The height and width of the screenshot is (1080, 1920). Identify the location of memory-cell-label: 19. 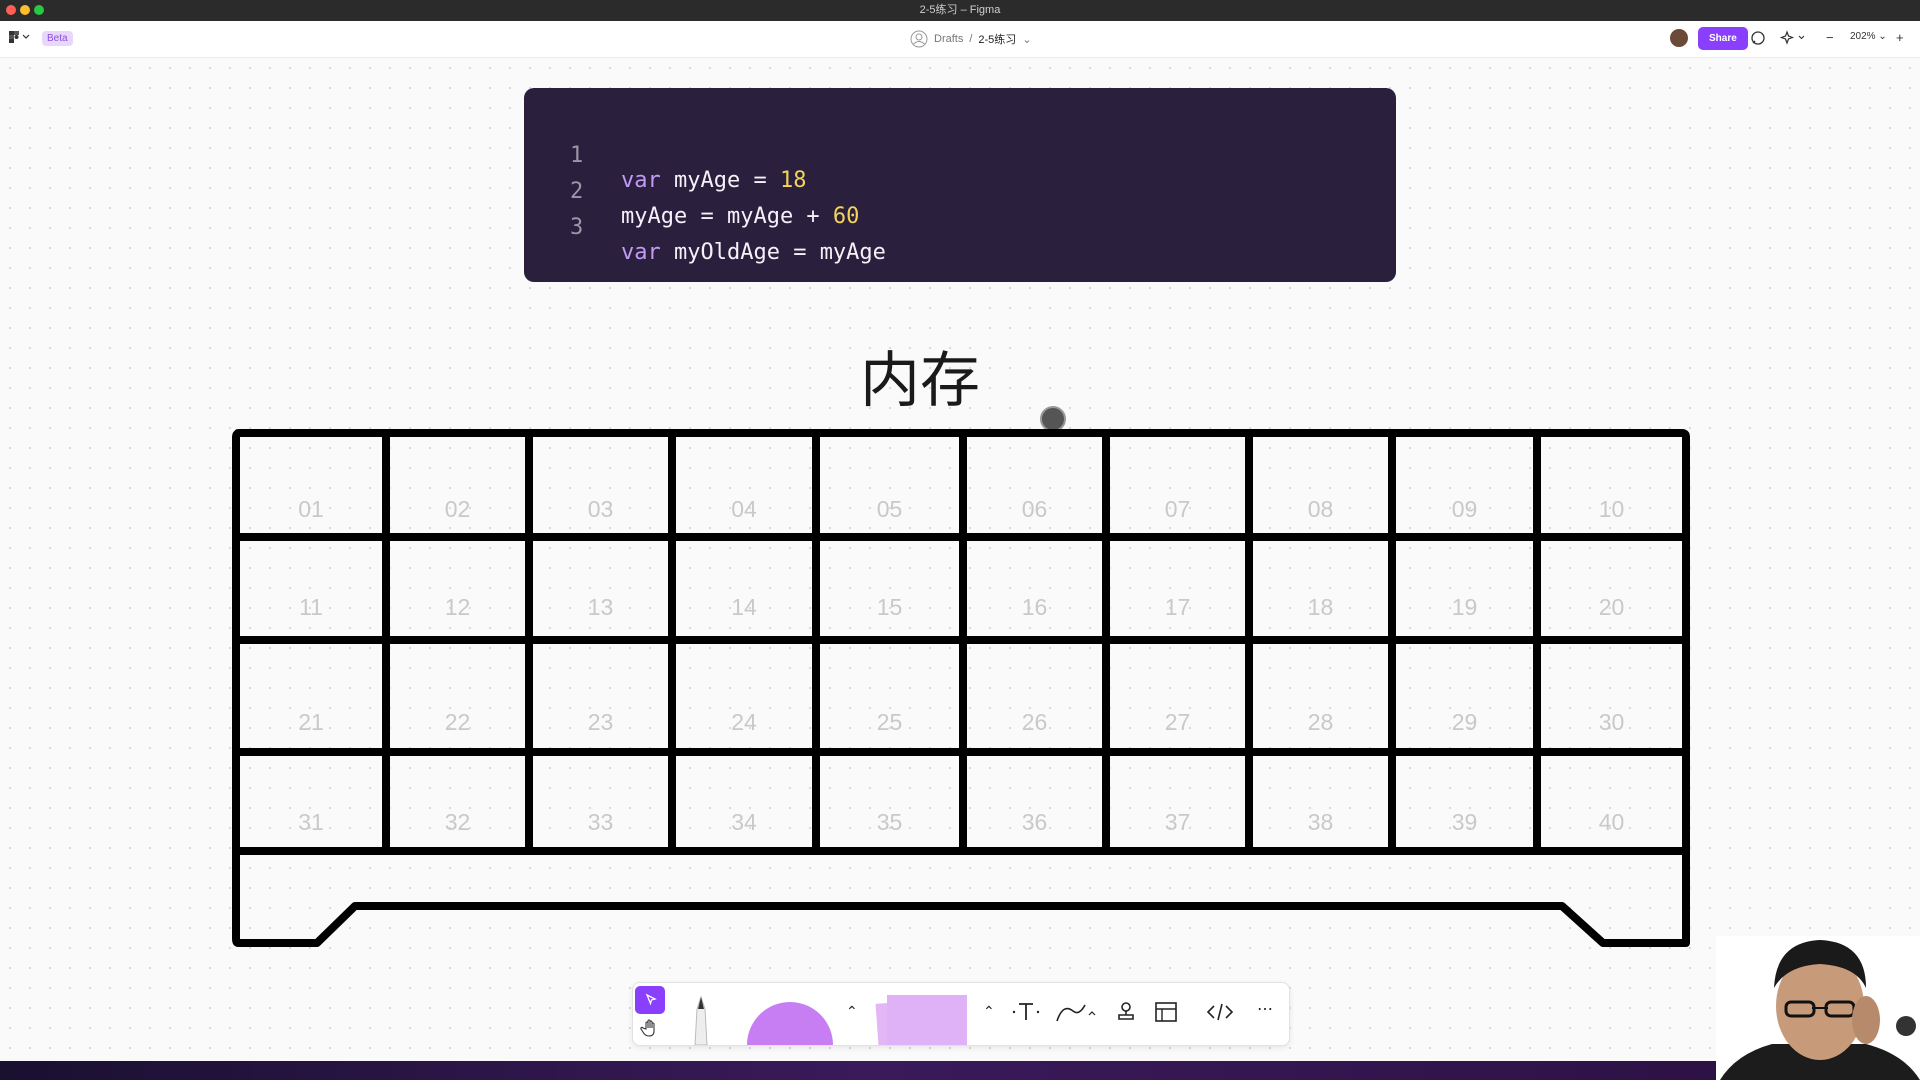
(1464, 607).